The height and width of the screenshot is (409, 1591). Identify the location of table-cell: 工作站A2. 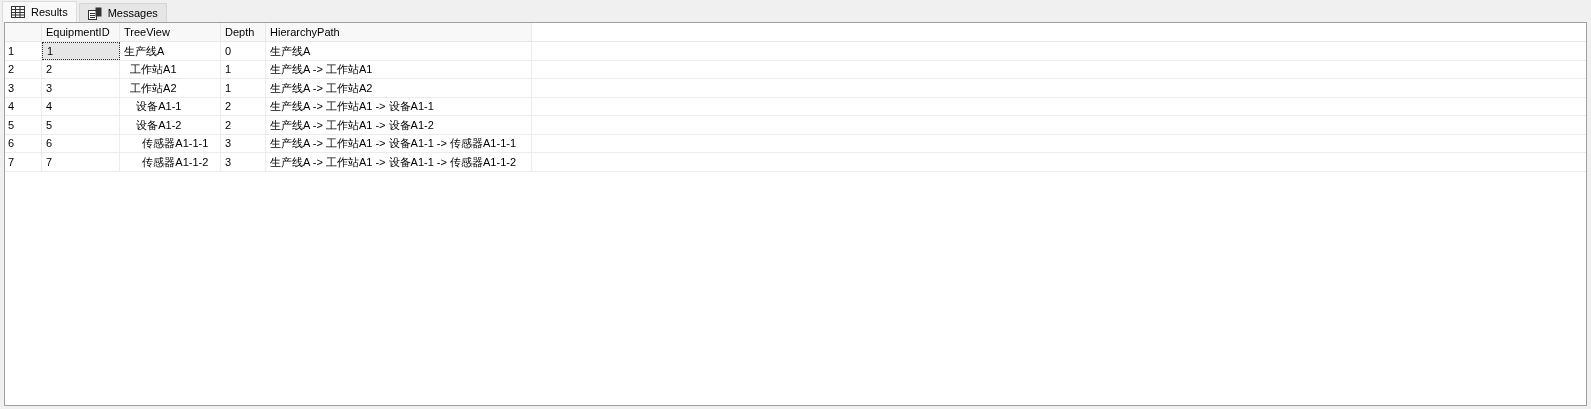
(170, 88).